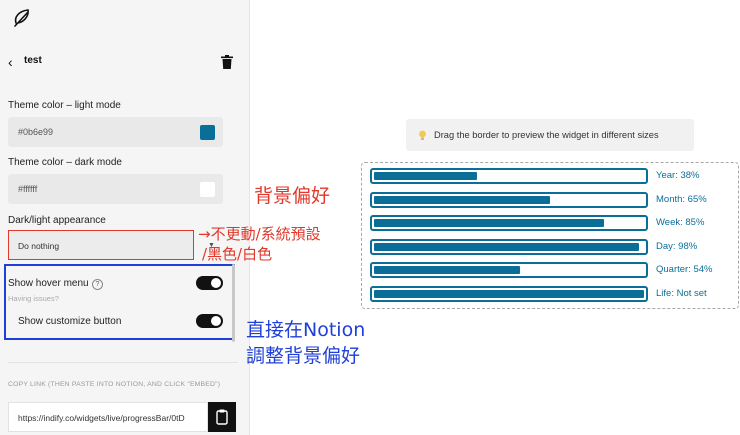 The width and height of the screenshot is (740, 435). What do you see at coordinates (681, 199) in the screenshot?
I see `progress-label: Month: 65%` at bounding box center [681, 199].